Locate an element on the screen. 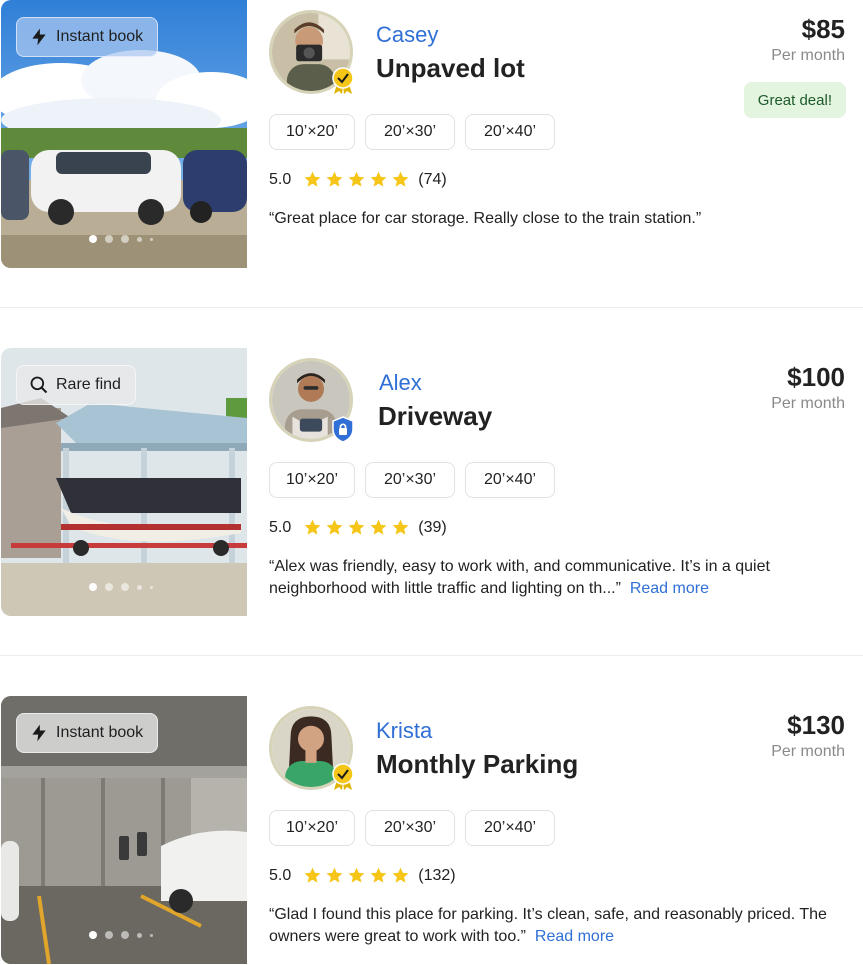 This screenshot has width=863, height=965. rating-row: 5.0 (74) is located at coordinates (358, 179).